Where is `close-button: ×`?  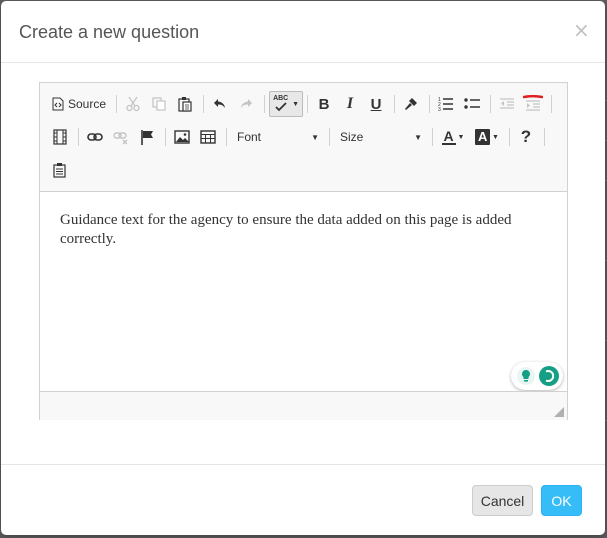
close-button: × is located at coordinates (581, 30).